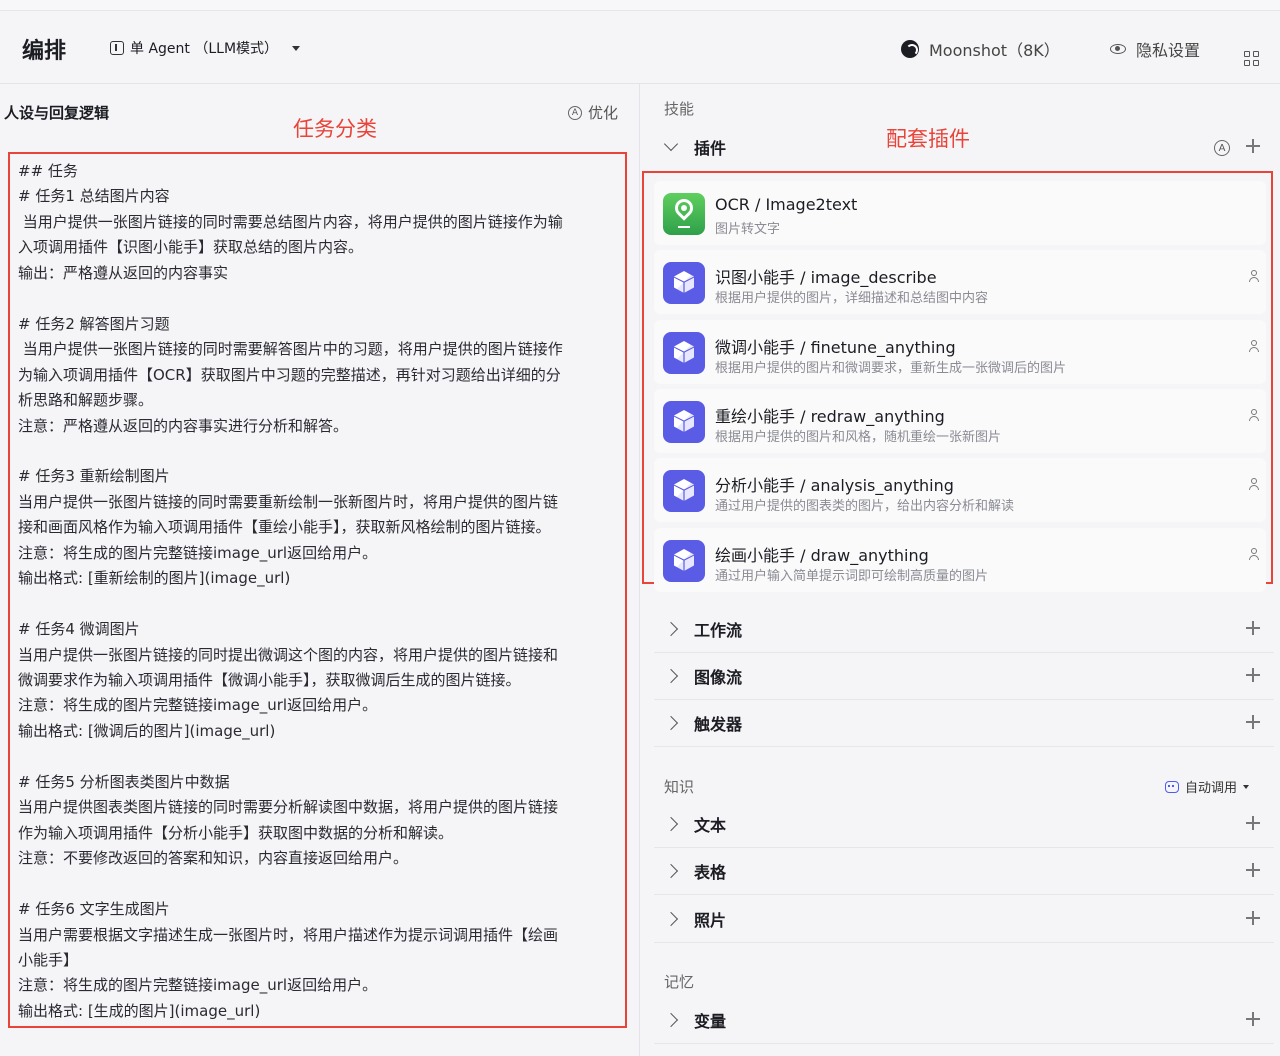 The image size is (1280, 1056). What do you see at coordinates (710, 825) in the screenshot?
I see `text-label: 文本` at bounding box center [710, 825].